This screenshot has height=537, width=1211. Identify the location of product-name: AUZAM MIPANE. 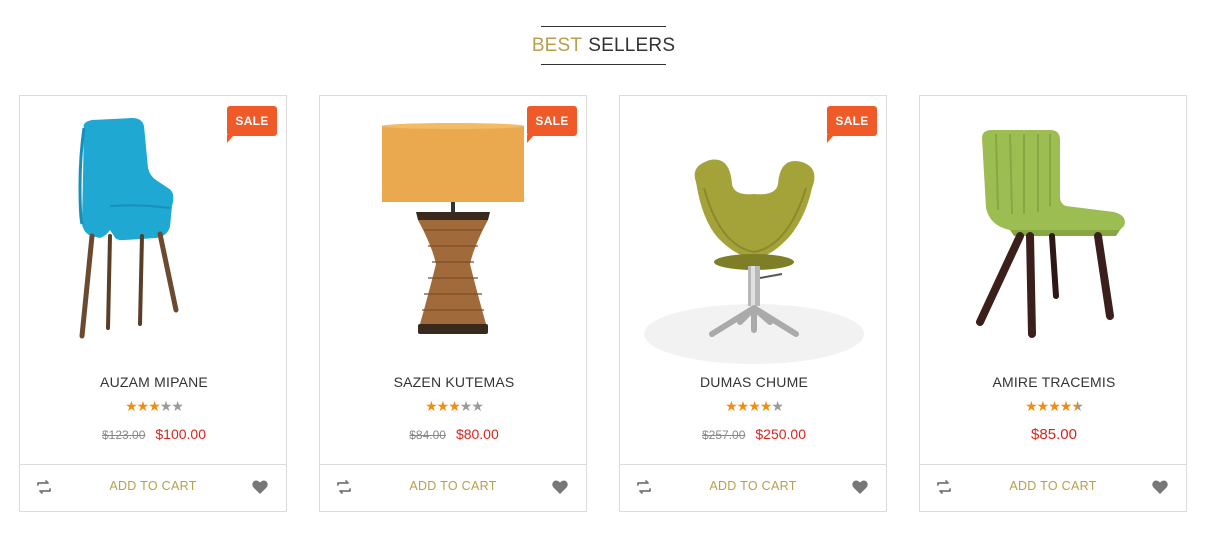
(154, 382).